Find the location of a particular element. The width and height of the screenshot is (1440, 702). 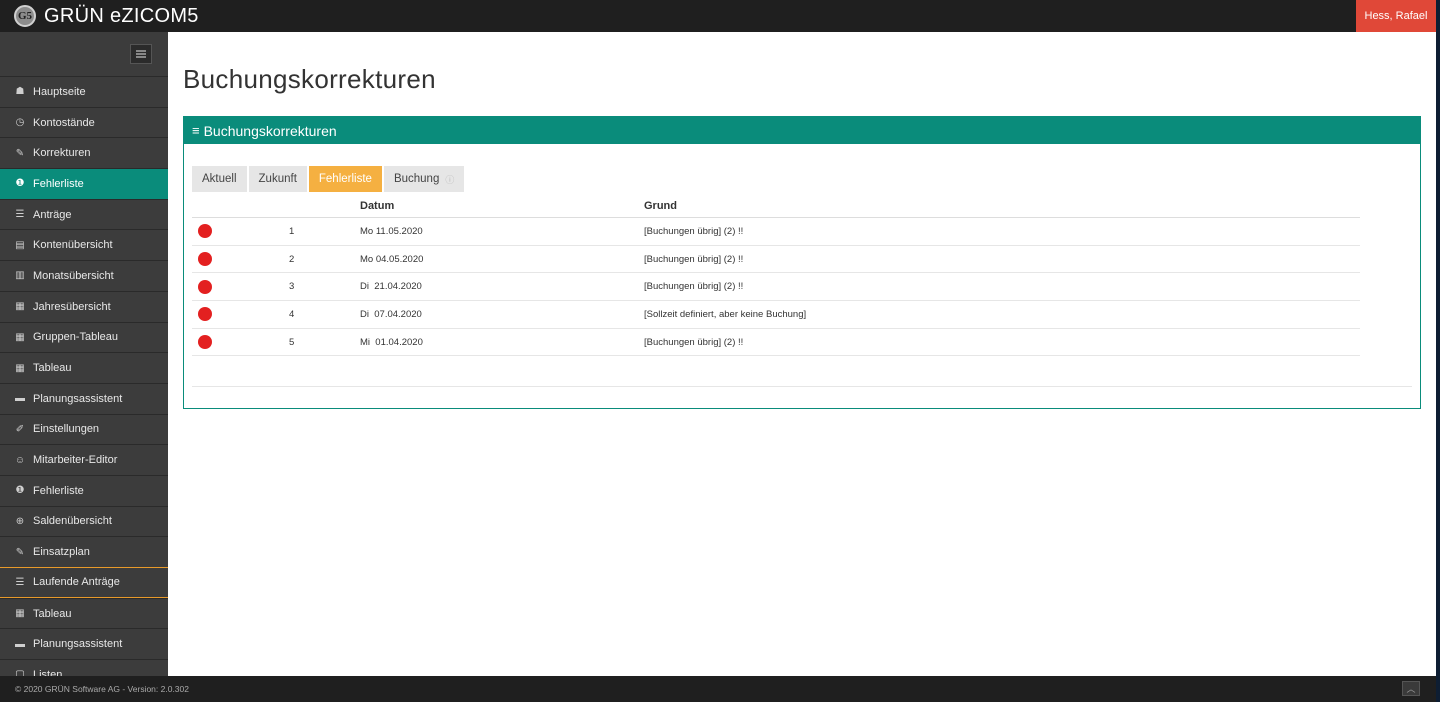

sidebar-item-gruppen-tableau: ▦ Gruppen-Tableau is located at coordinates (84, 337).